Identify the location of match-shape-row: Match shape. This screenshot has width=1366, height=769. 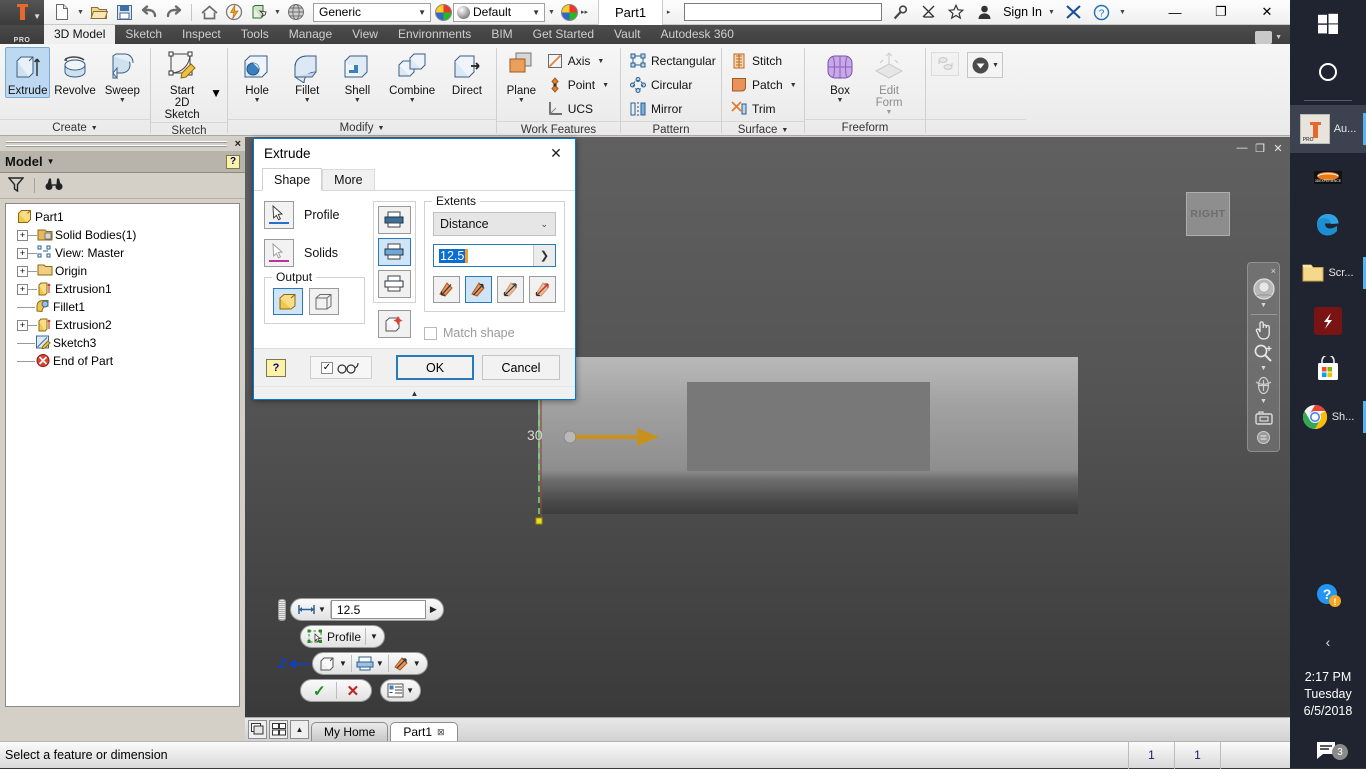
(494, 333).